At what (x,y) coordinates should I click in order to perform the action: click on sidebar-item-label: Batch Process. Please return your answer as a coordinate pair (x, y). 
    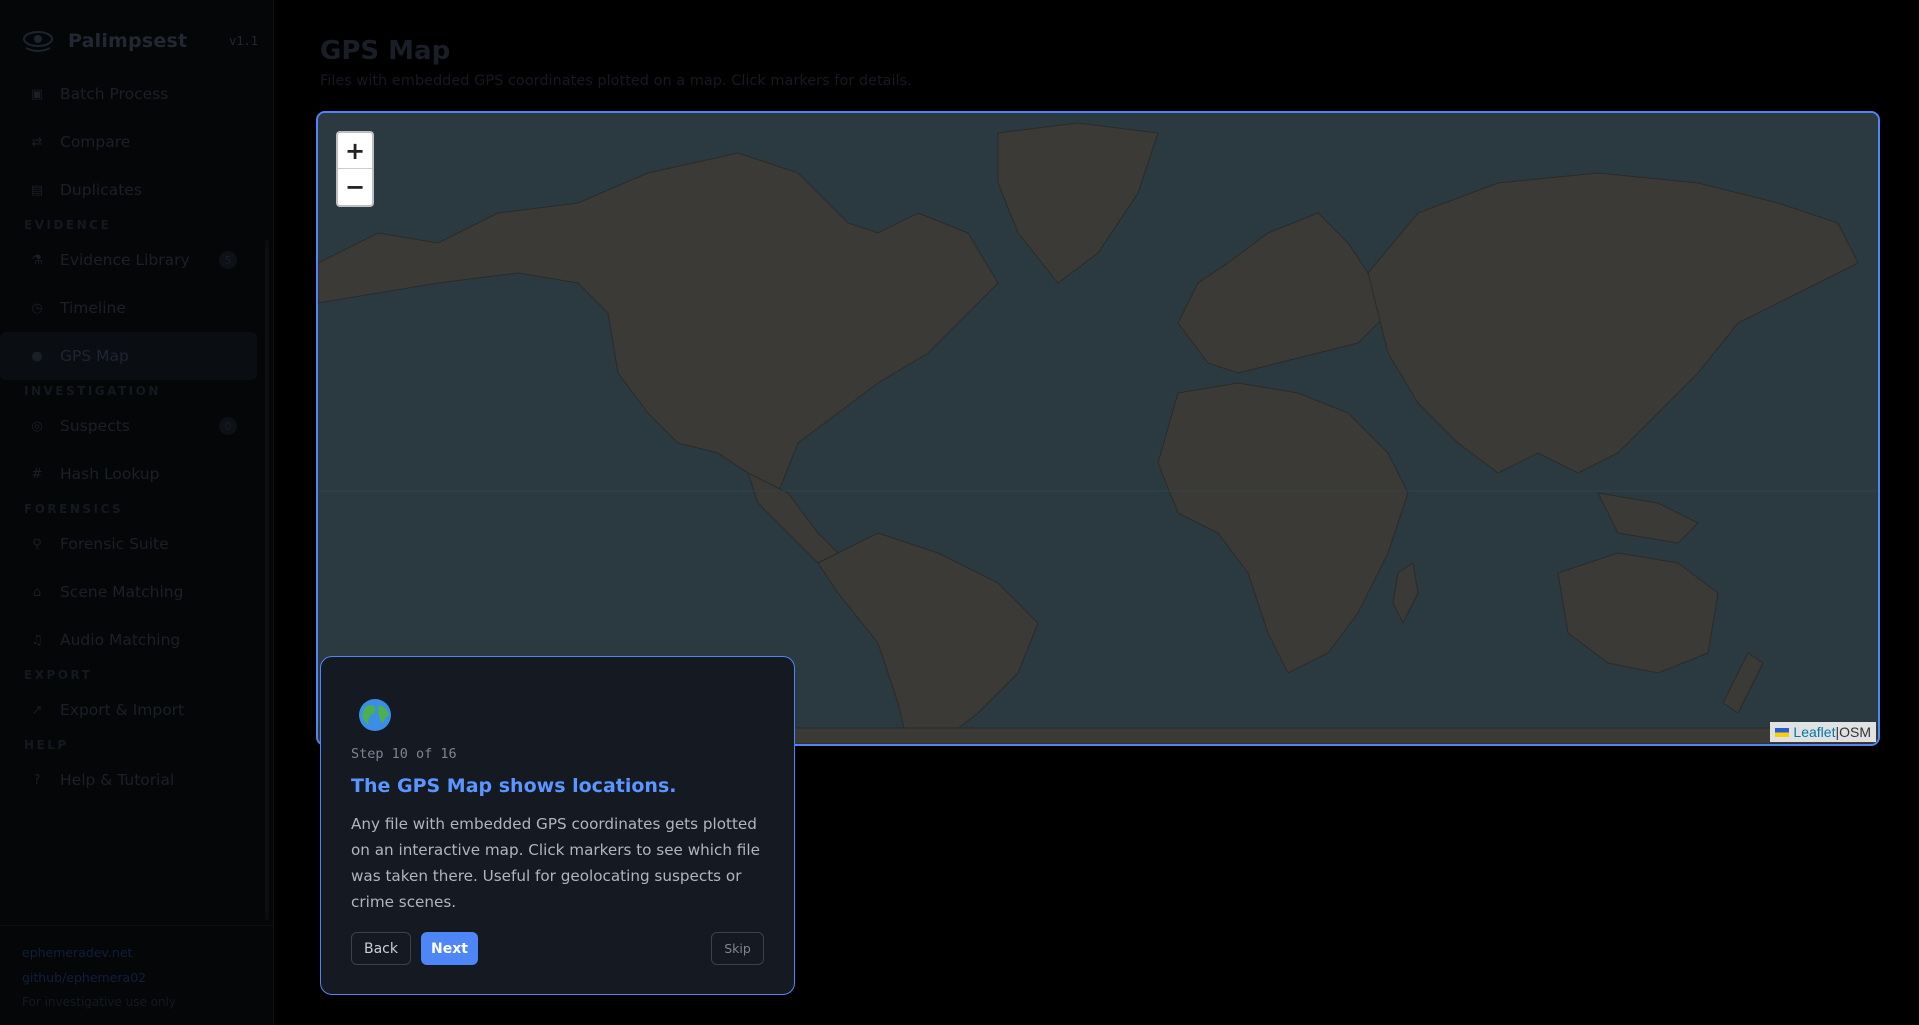
    Looking at the image, I should click on (114, 94).